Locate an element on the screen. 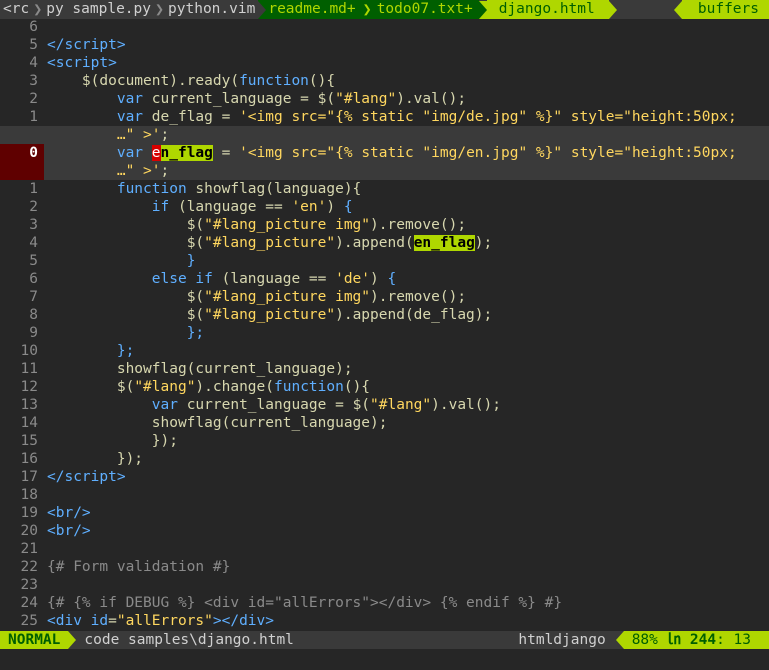  line-number: 6 is located at coordinates (33, 279).